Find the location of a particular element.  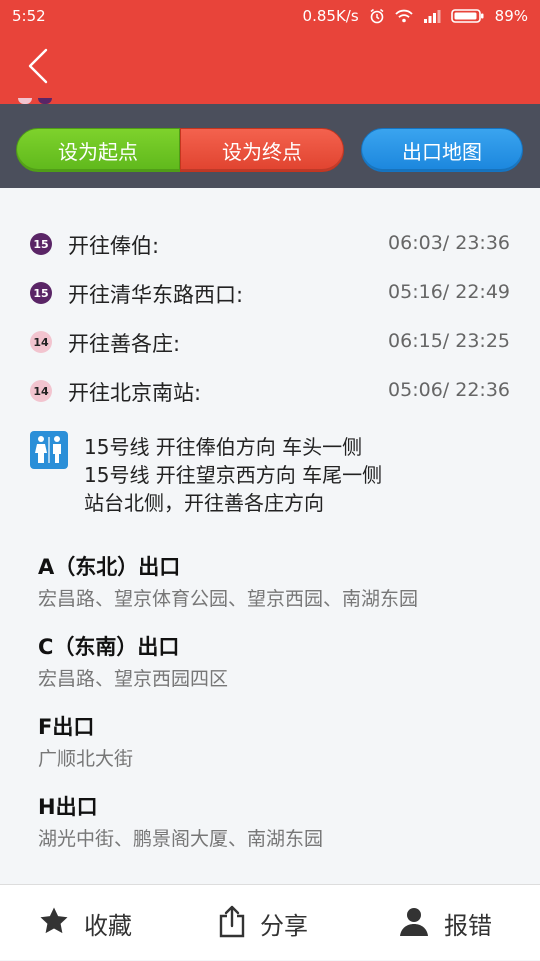

chevron-left-icon is located at coordinates (38, 68).